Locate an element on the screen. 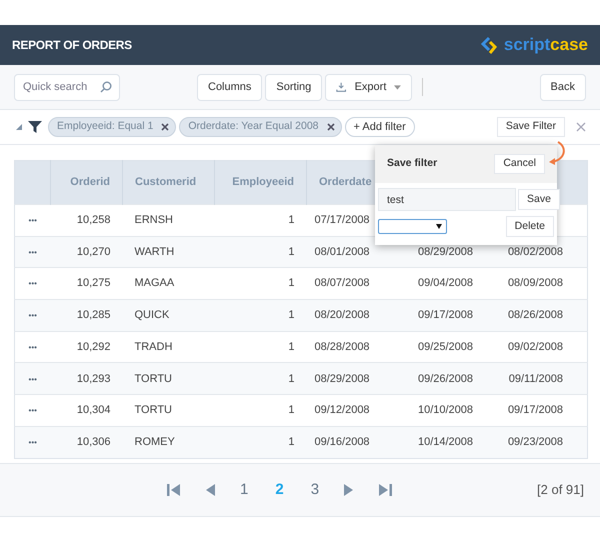 The width and height of the screenshot is (600, 539). back-button: Back is located at coordinates (563, 87).